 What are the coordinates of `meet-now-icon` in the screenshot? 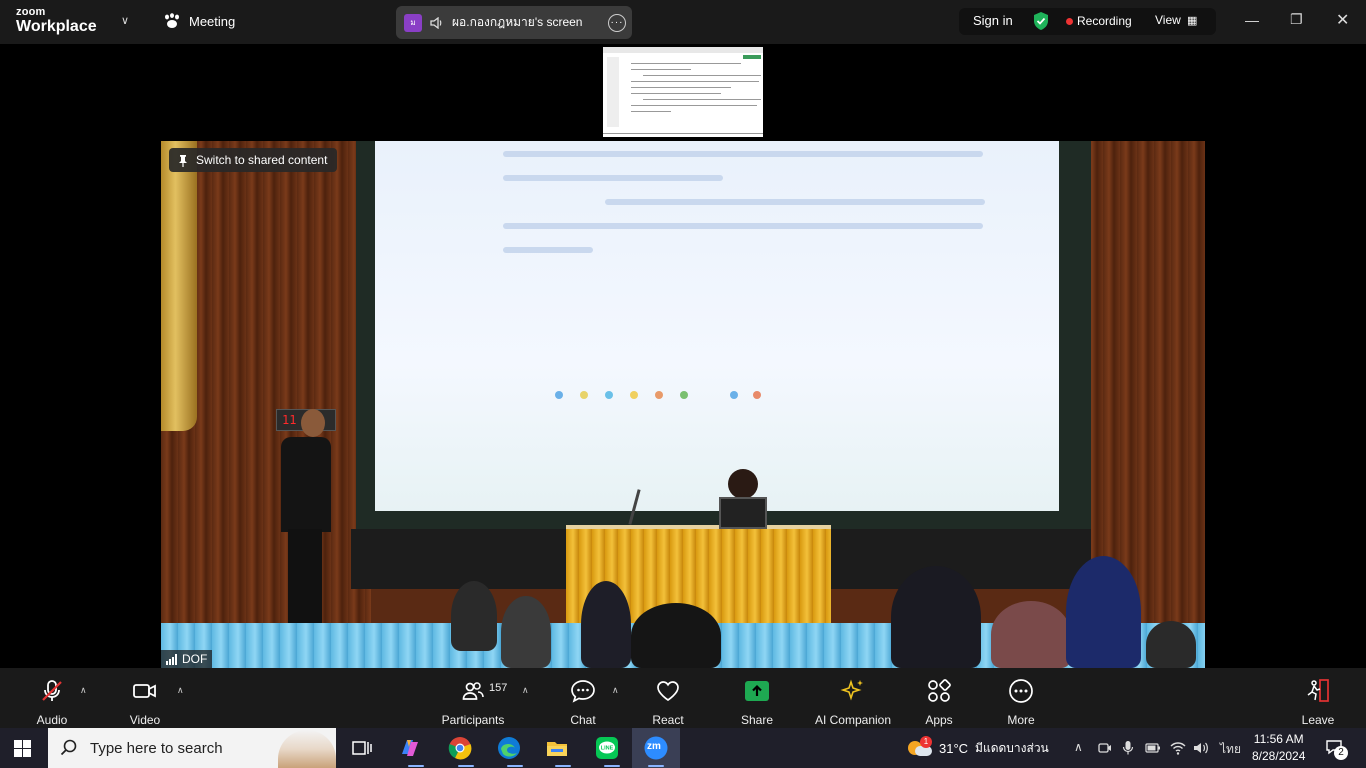 It's located at (1105, 748).